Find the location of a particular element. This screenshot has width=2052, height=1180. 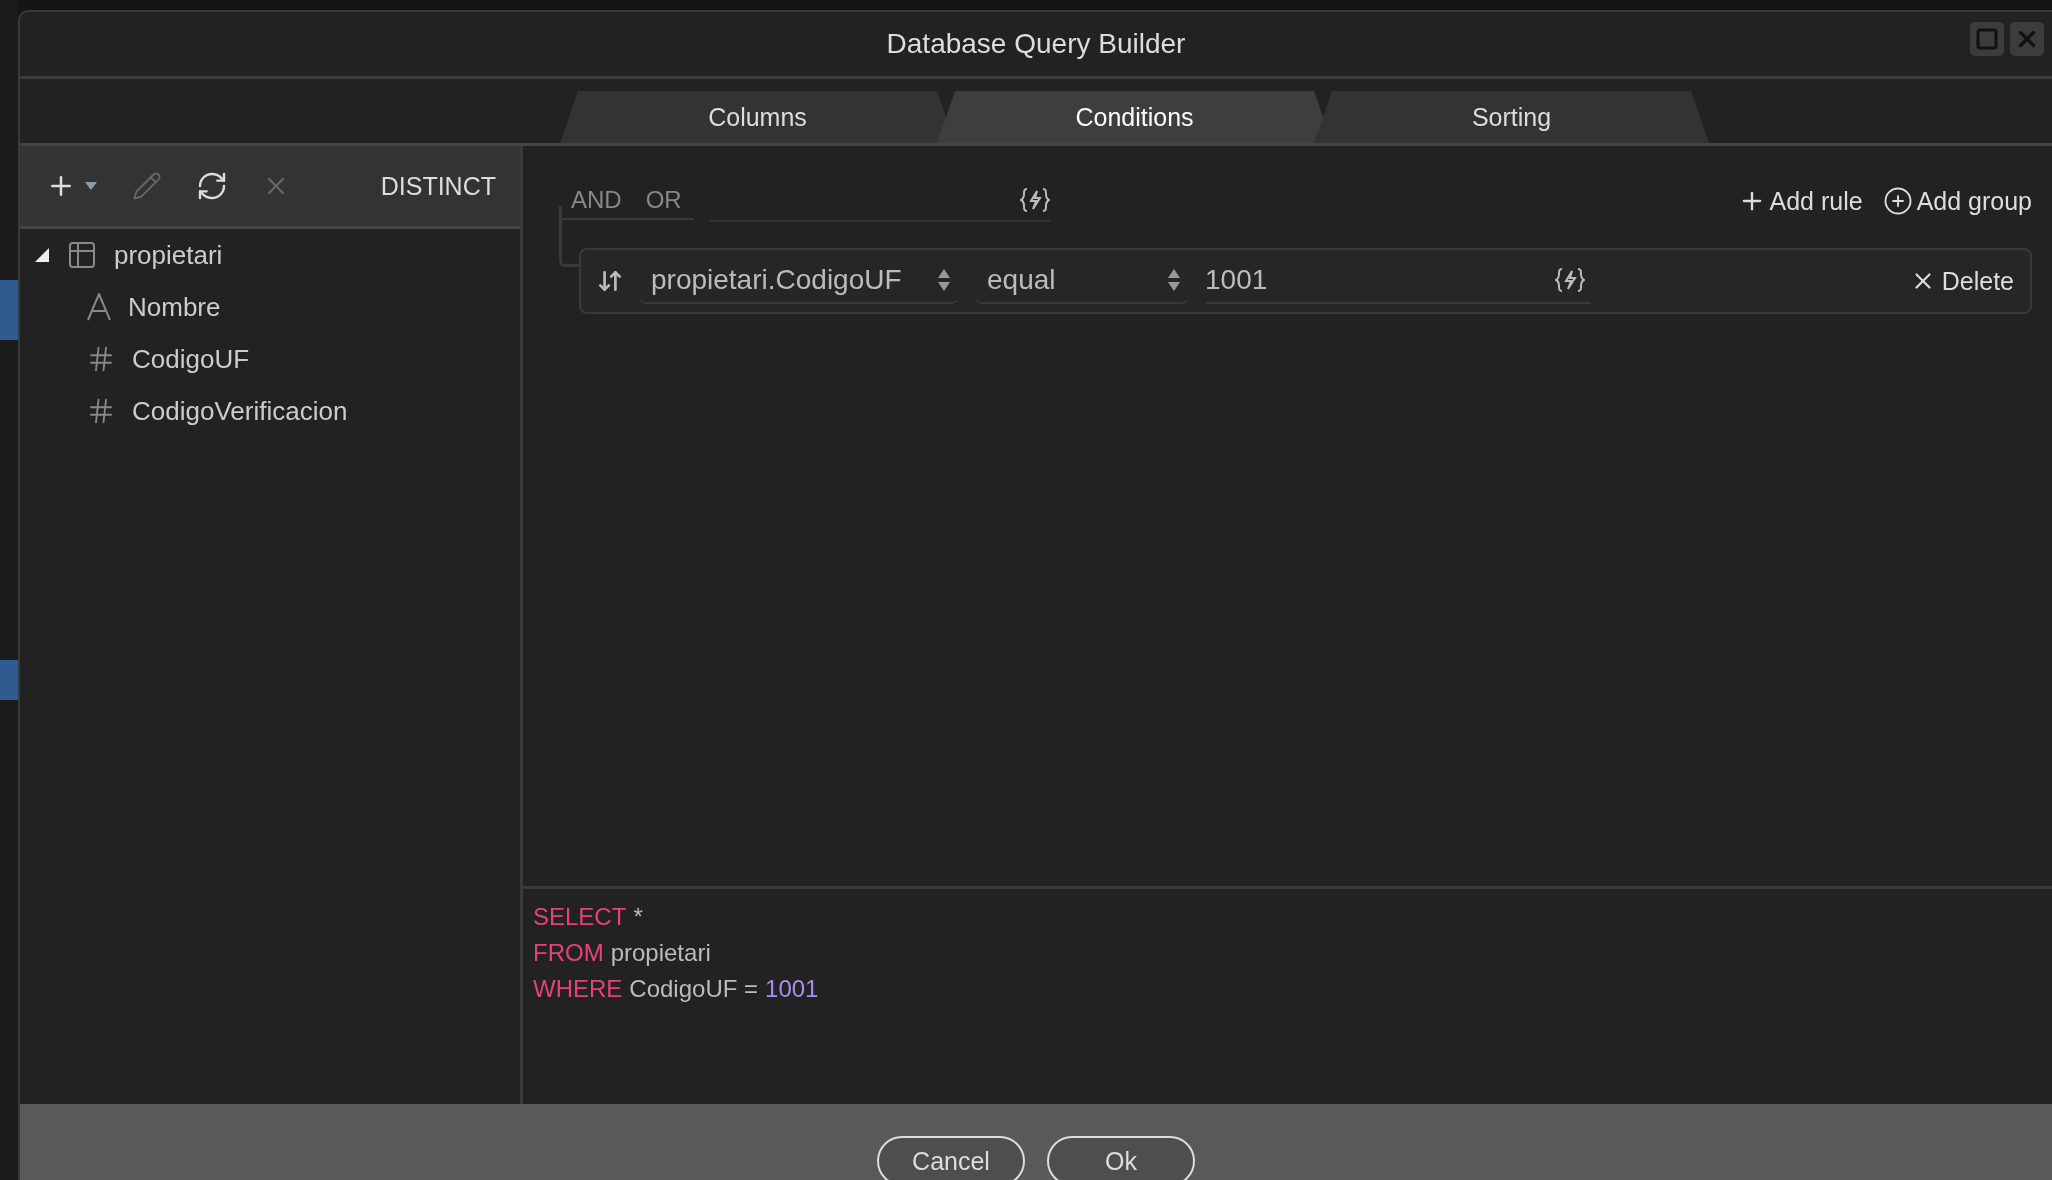

tree-item: propietari is located at coordinates (168, 255).